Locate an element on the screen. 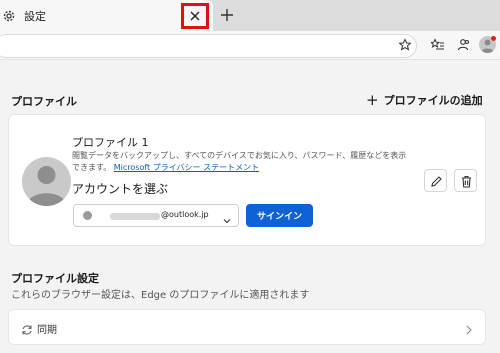  profile-name: プロファイル 1 is located at coordinates (110, 142).